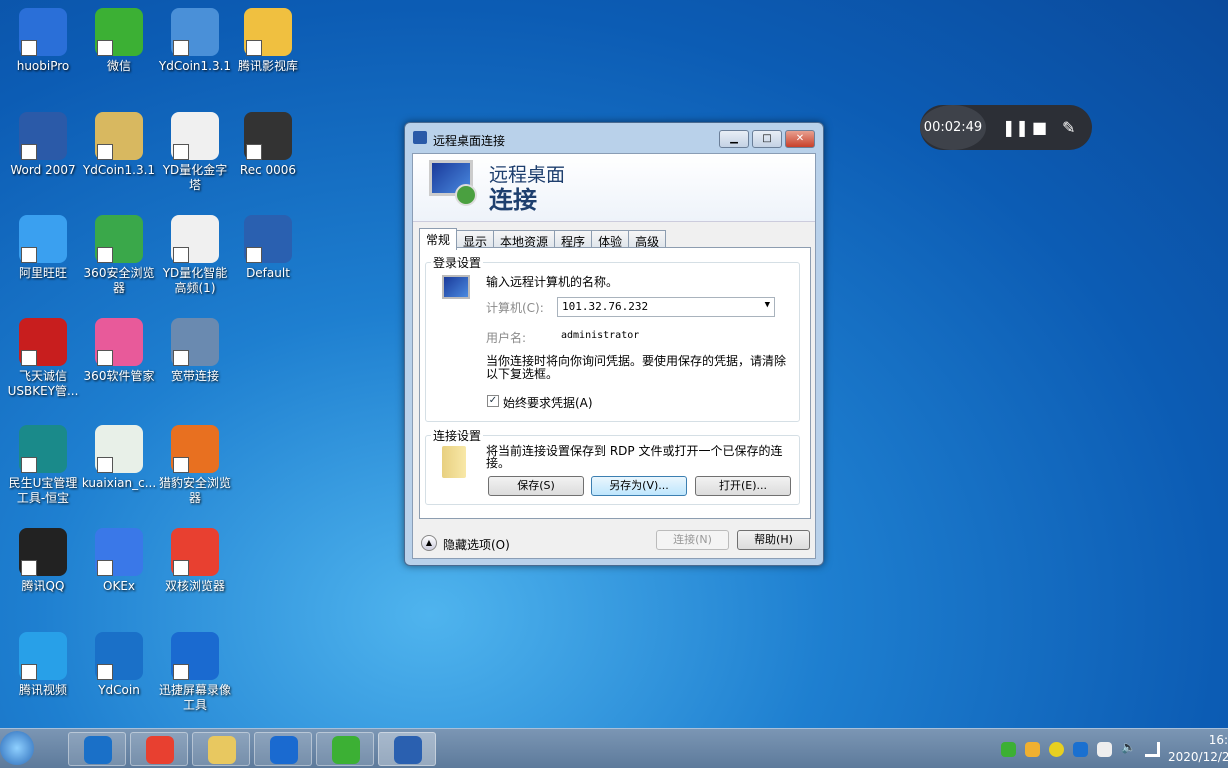 Image resolution: width=1228 pixels, height=768 pixels. I want to click on computer-value: 101.32.76.232, so click(605, 306).